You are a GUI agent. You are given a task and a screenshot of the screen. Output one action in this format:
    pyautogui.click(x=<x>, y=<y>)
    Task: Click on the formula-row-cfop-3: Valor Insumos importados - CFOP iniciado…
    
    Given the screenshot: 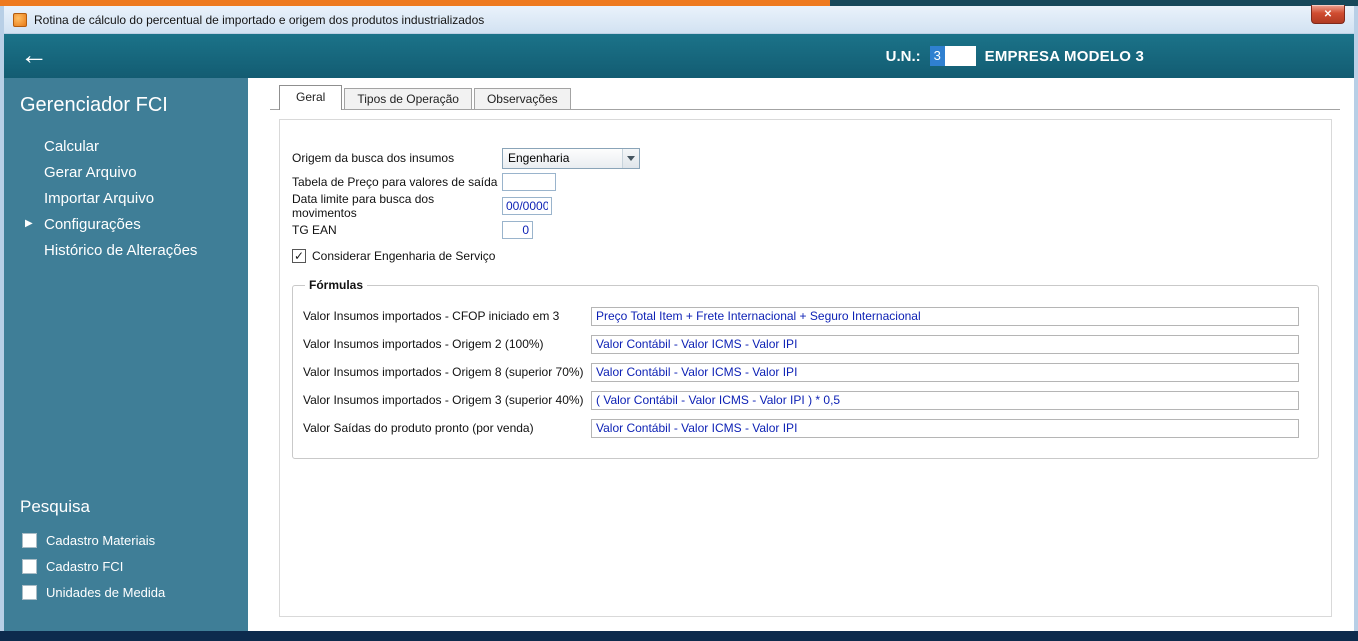 What is the action you would take?
    pyautogui.click(x=805, y=316)
    